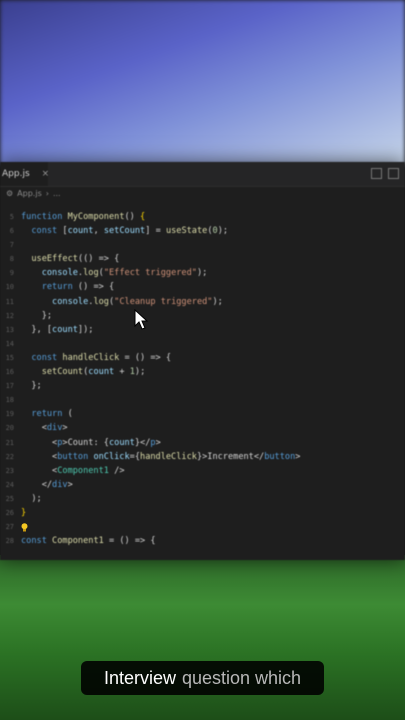 This screenshot has width=405, height=720. I want to click on line-number: 19, so click(9, 414).